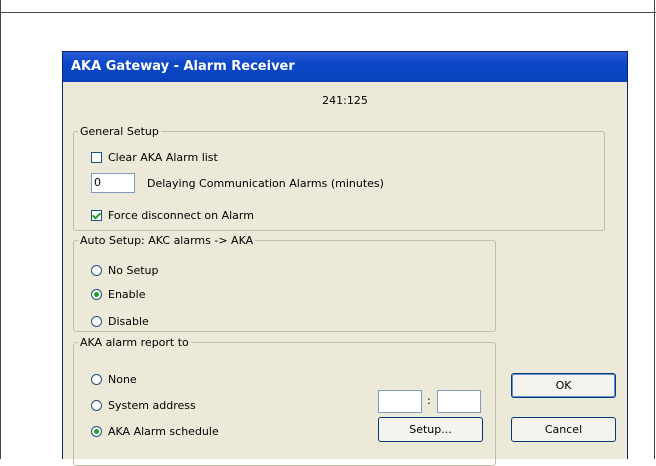 The height and width of the screenshot is (466, 656). What do you see at coordinates (96, 157) in the screenshot?
I see `clear-alarm-list-box` at bounding box center [96, 157].